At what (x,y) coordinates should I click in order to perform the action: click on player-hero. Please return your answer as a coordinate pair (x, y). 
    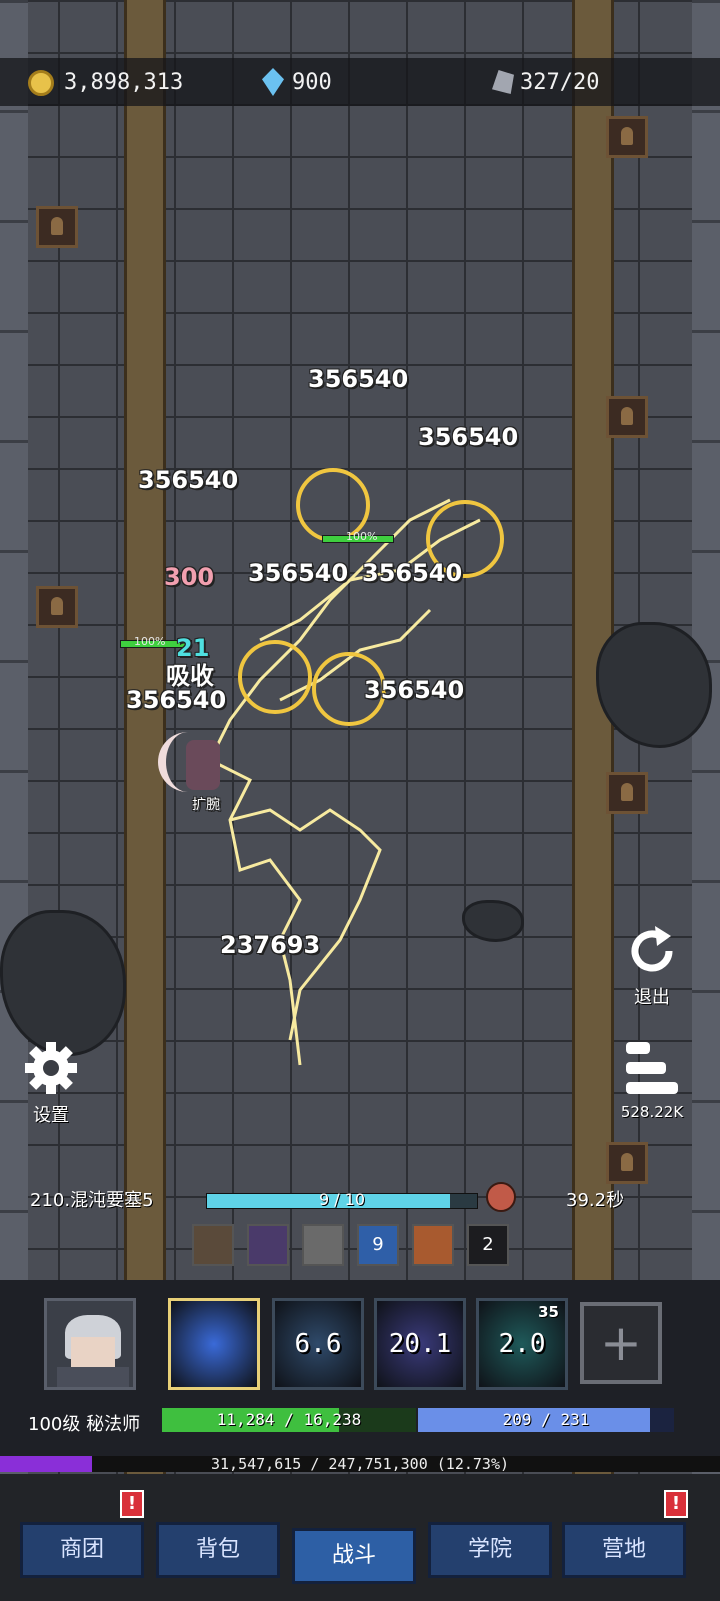
    Looking at the image, I should click on (194, 762).